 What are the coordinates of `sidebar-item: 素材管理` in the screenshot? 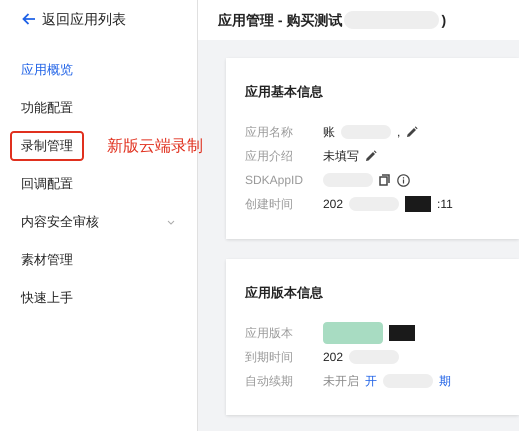 It's located at (47, 260).